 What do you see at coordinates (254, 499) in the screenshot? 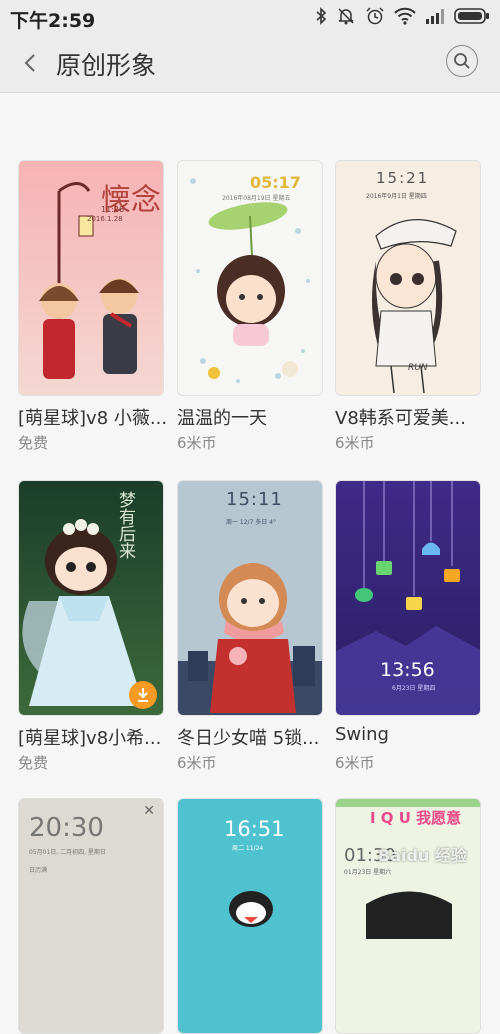
I see `thumb-time: 15:11` at bounding box center [254, 499].